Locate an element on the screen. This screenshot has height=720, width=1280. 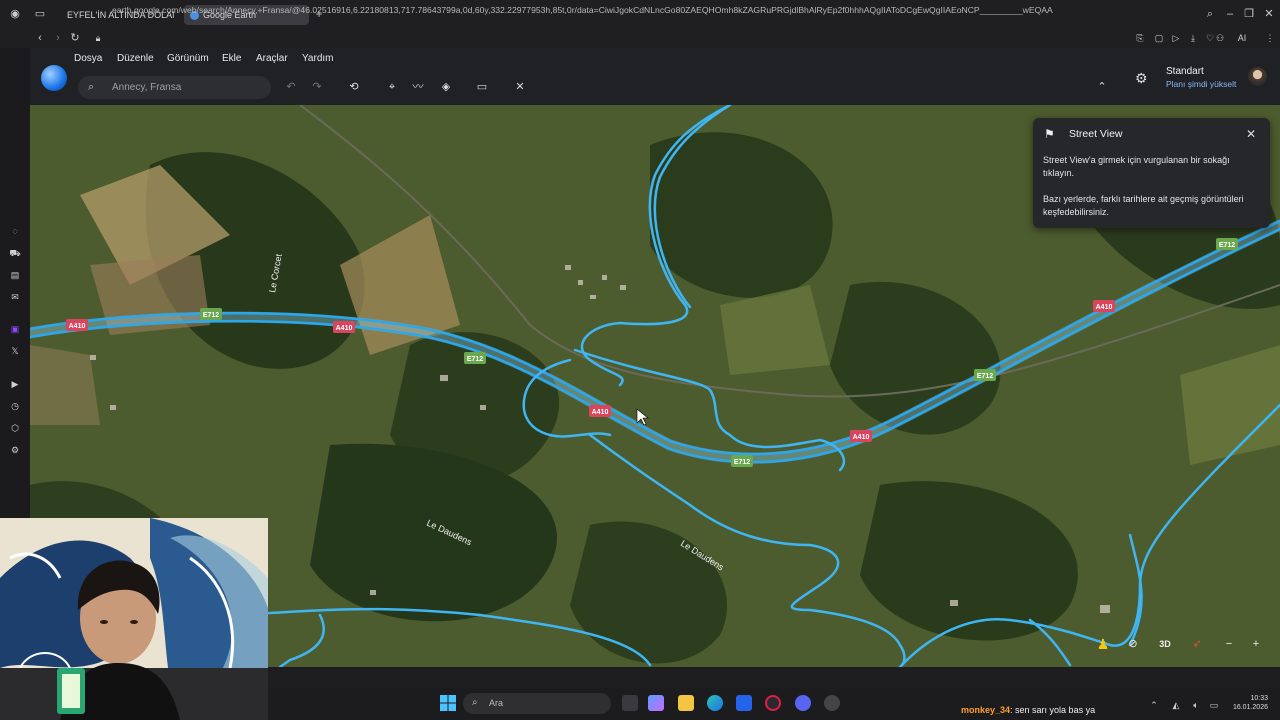
placemark-icon: ⌖ is located at coordinates (392, 87).